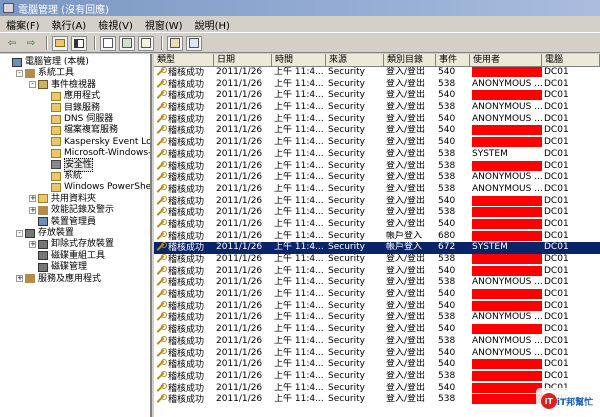  Describe the element at coordinates (96, 142) in the screenshot. I see `tree-item: Kaspersky Event Log` at that location.